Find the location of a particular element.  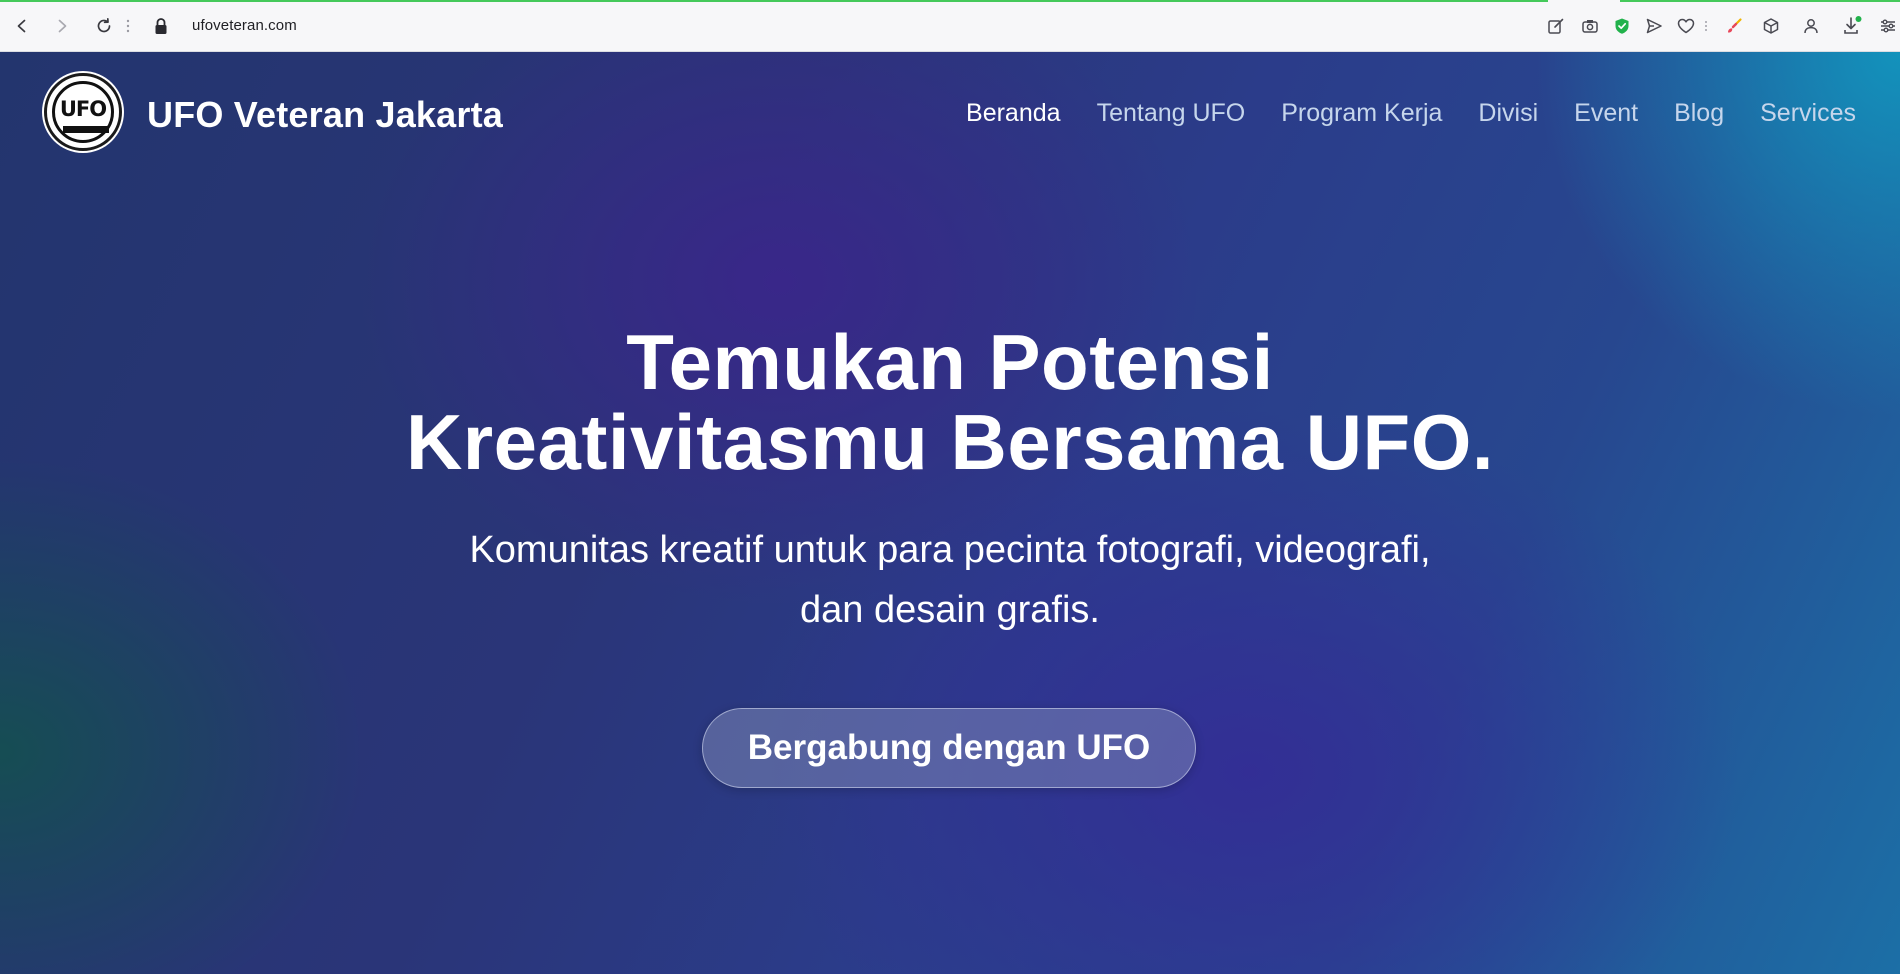

brush-icon is located at coordinates (1734, 26).